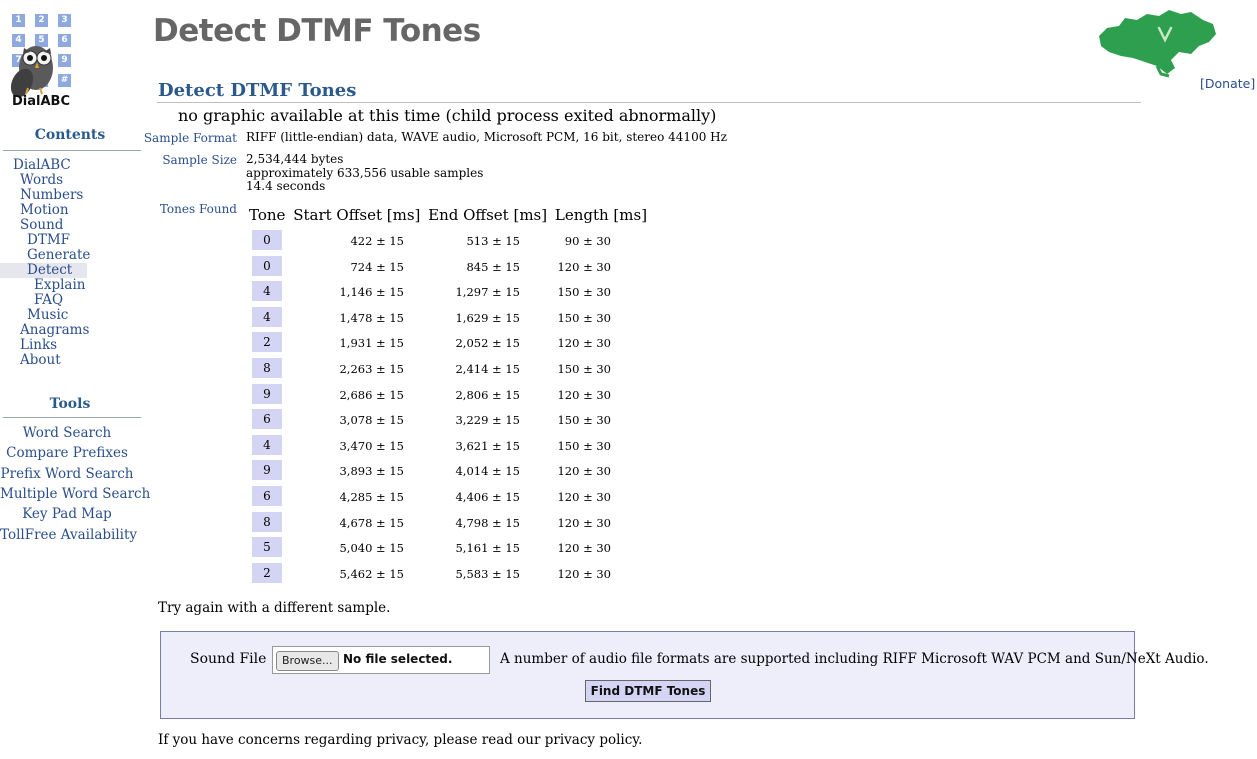 The image size is (1257, 759). I want to click on tool-link-prefix-word-search: Prefix Word Search, so click(67, 474).